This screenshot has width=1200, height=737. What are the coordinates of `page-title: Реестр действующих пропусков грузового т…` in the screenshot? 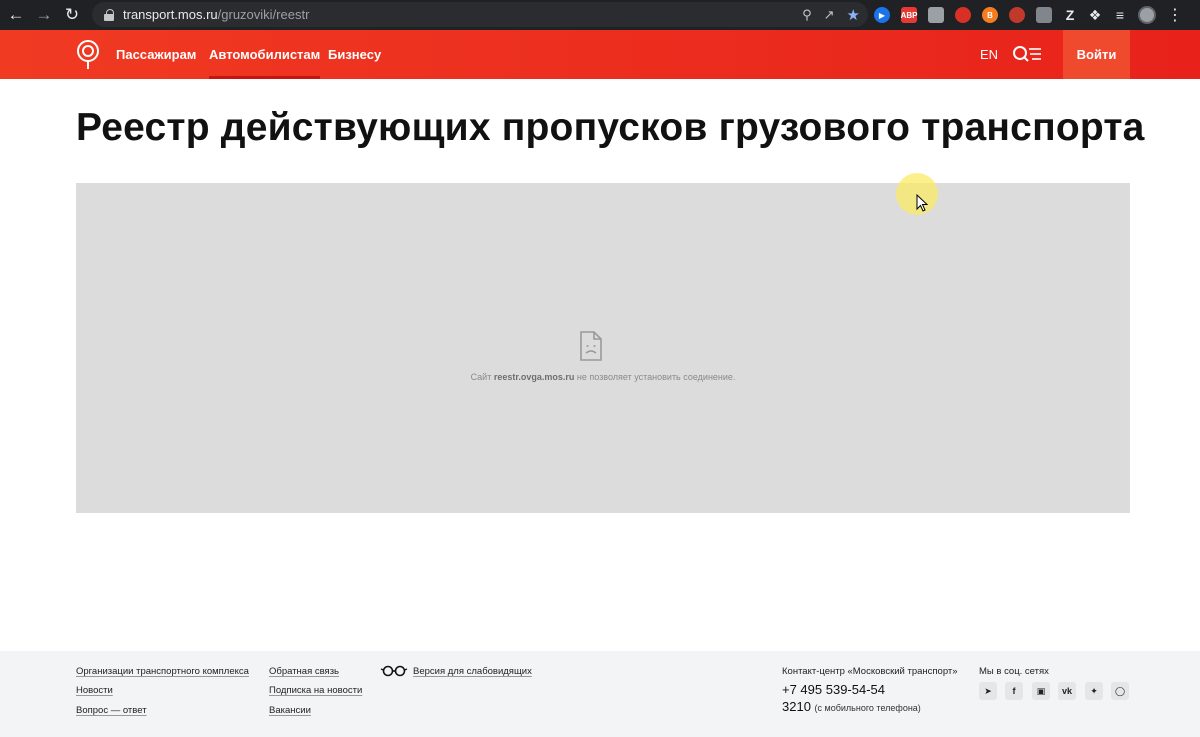 It's located at (610, 127).